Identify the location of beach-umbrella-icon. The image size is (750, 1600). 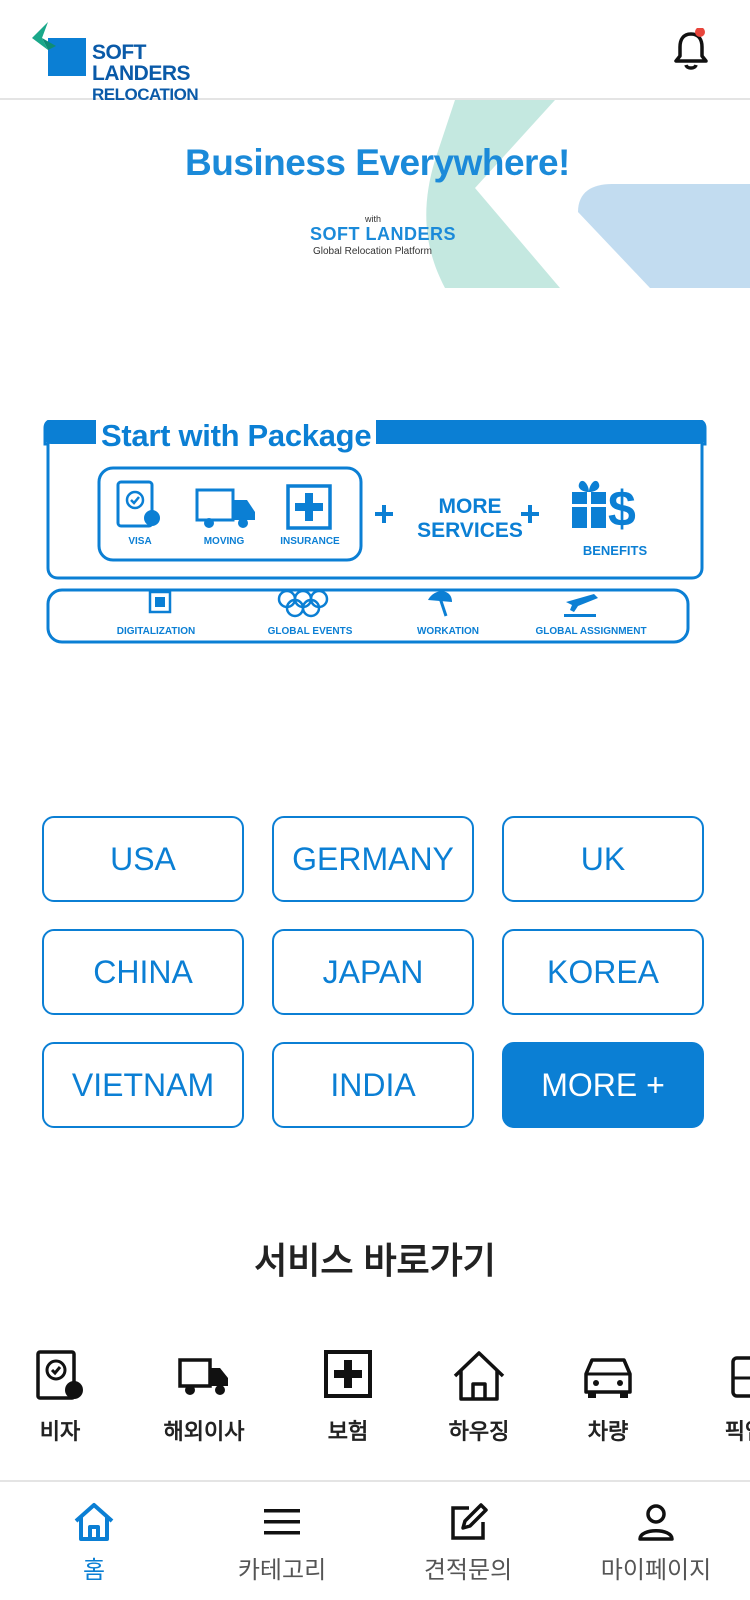
(440, 604).